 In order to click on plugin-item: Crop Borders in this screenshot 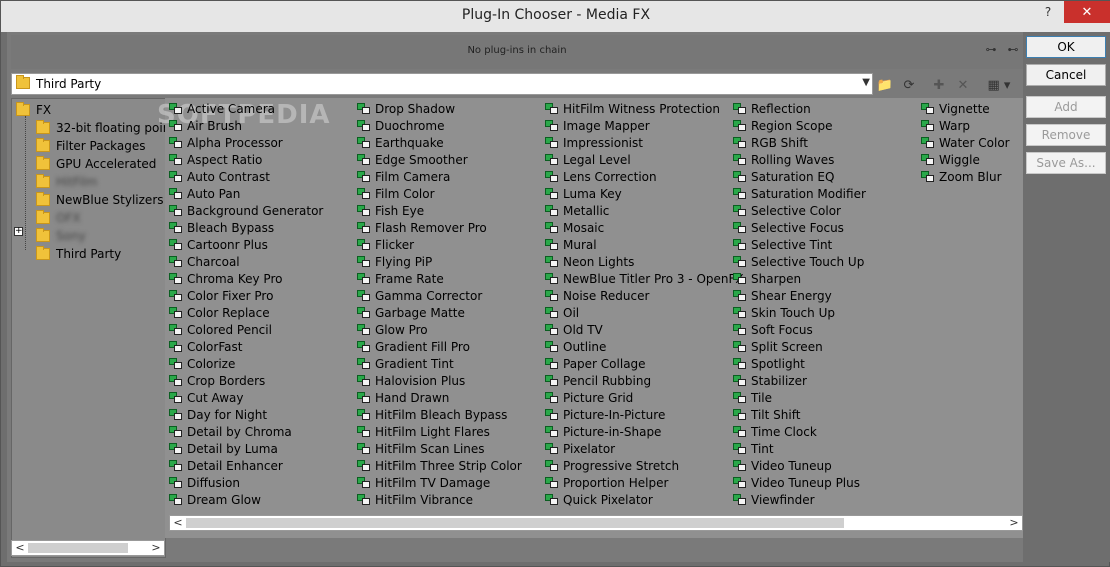, I will do `click(217, 380)`.